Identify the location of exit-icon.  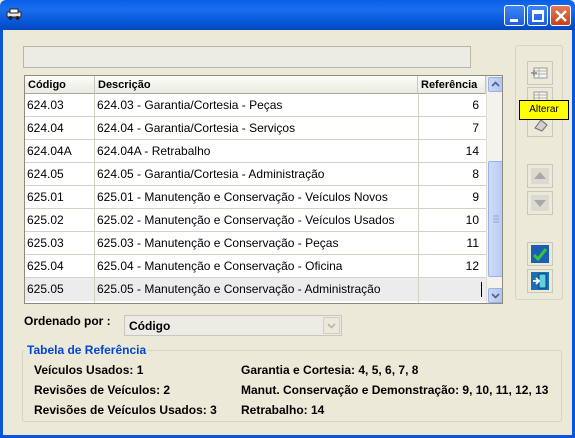
(540, 281).